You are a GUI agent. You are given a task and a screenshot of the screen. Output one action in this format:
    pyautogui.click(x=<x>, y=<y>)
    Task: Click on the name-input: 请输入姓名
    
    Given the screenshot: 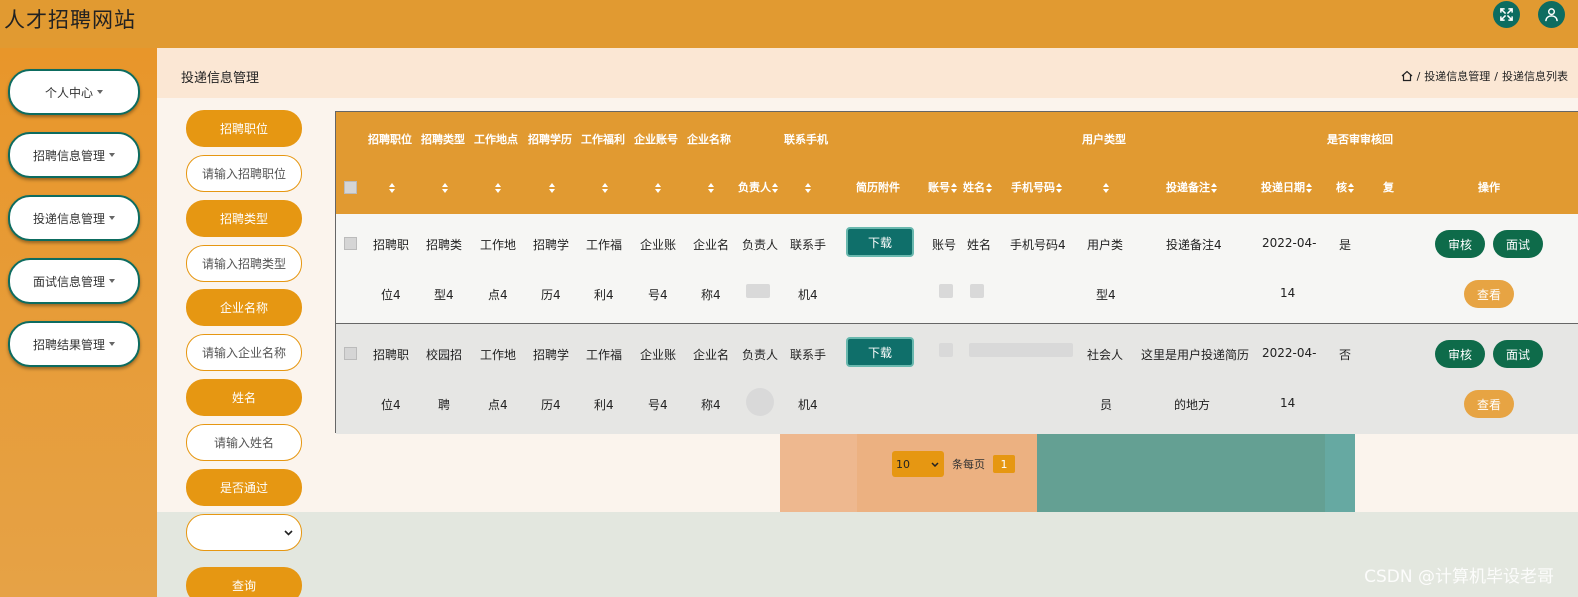 What is the action you would take?
    pyautogui.click(x=244, y=442)
    